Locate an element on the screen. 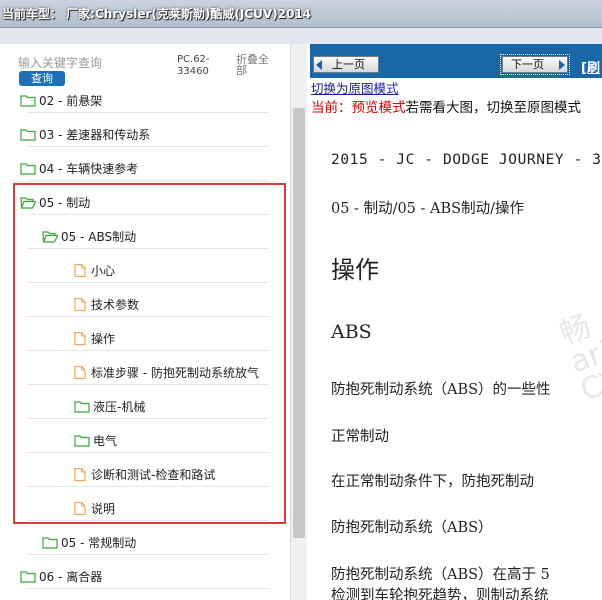 The width and height of the screenshot is (602, 600). tree-item-conventional-brakes: 05 - 常规制动 is located at coordinates (89, 542).